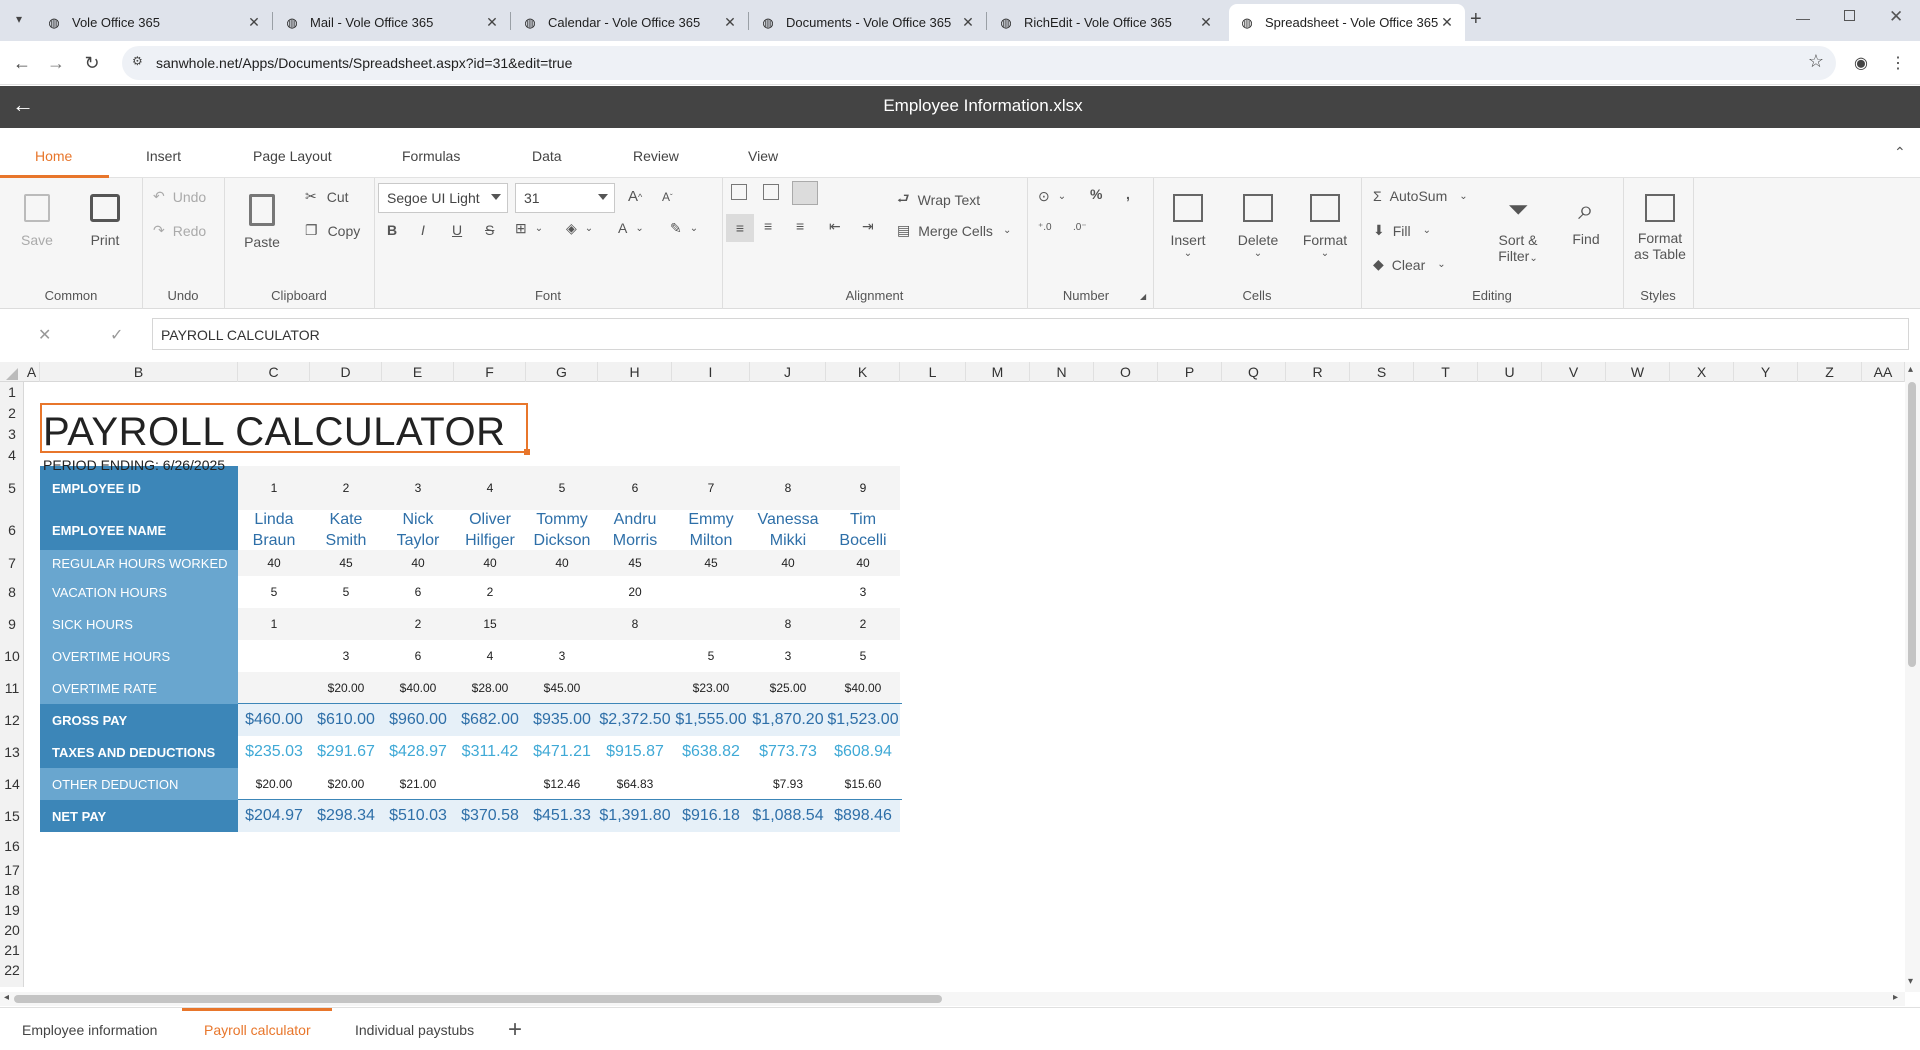  I want to click on table-cell: $1,870.20, so click(788, 720).